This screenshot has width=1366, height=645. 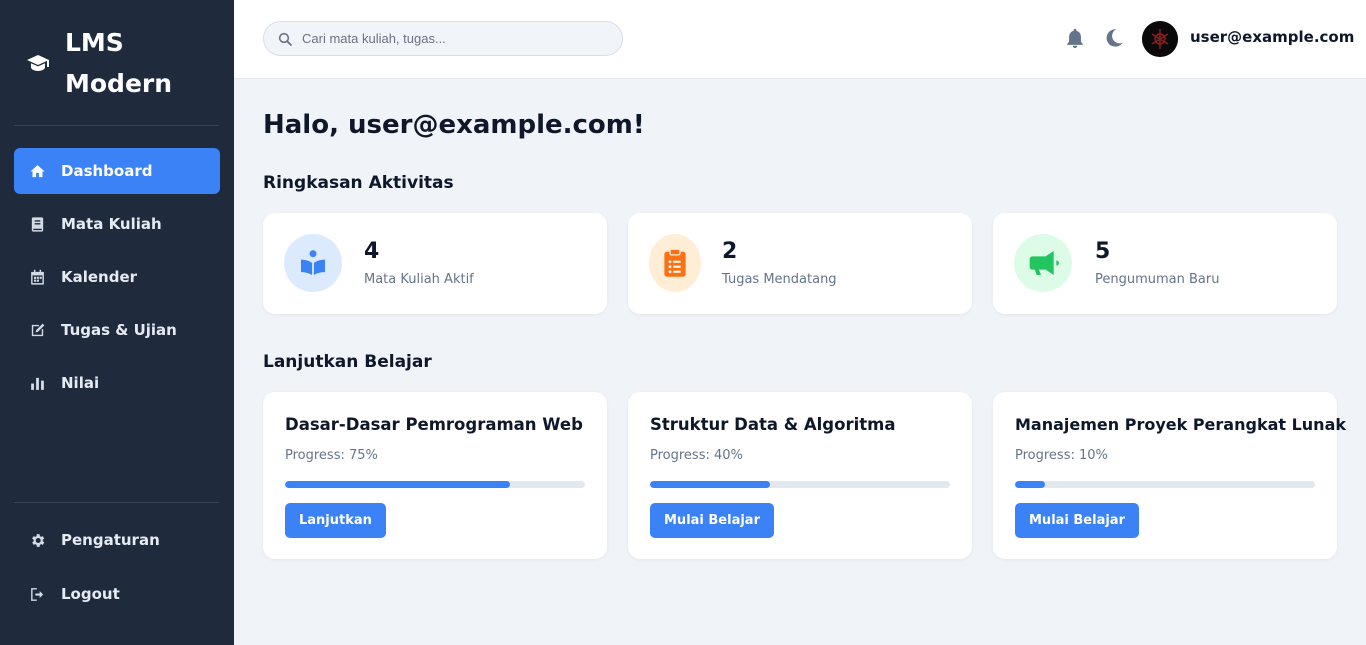 I want to click on stat-label: Tugas Mendatang, so click(x=779, y=279).